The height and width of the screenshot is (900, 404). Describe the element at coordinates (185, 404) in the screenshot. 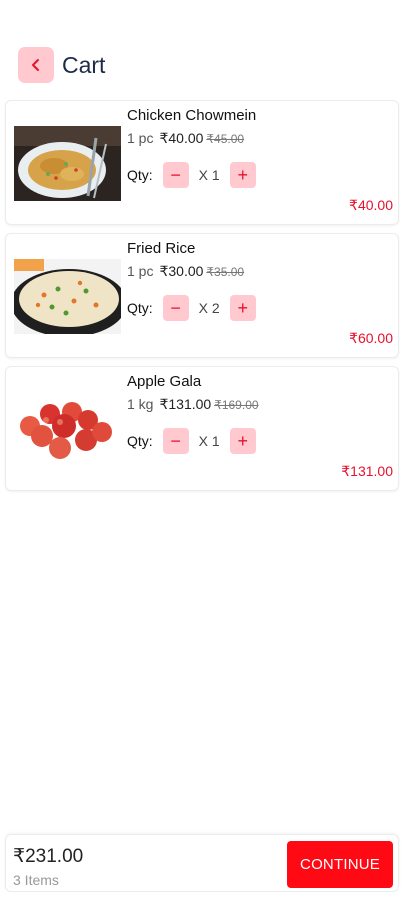

I see `item-price: ₹131.00` at that location.